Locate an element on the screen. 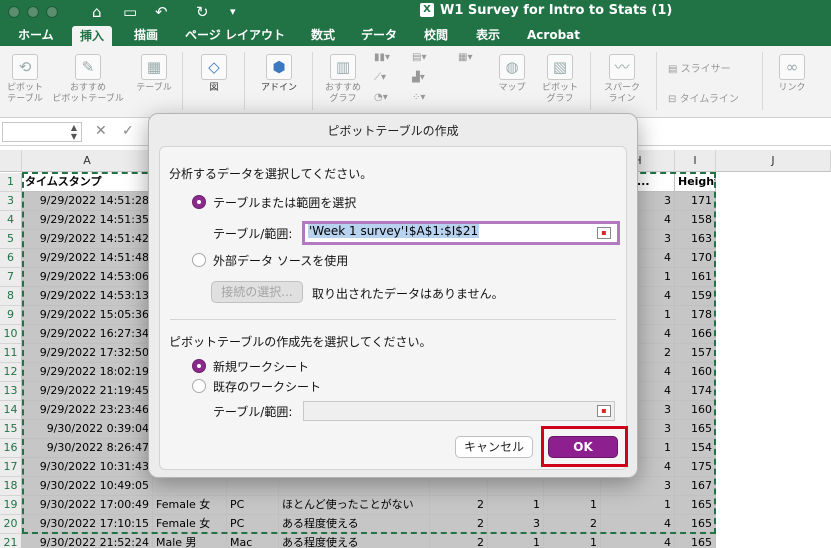 This screenshot has height=548, width=831. radio-existing-worksheet is located at coordinates (199, 386).